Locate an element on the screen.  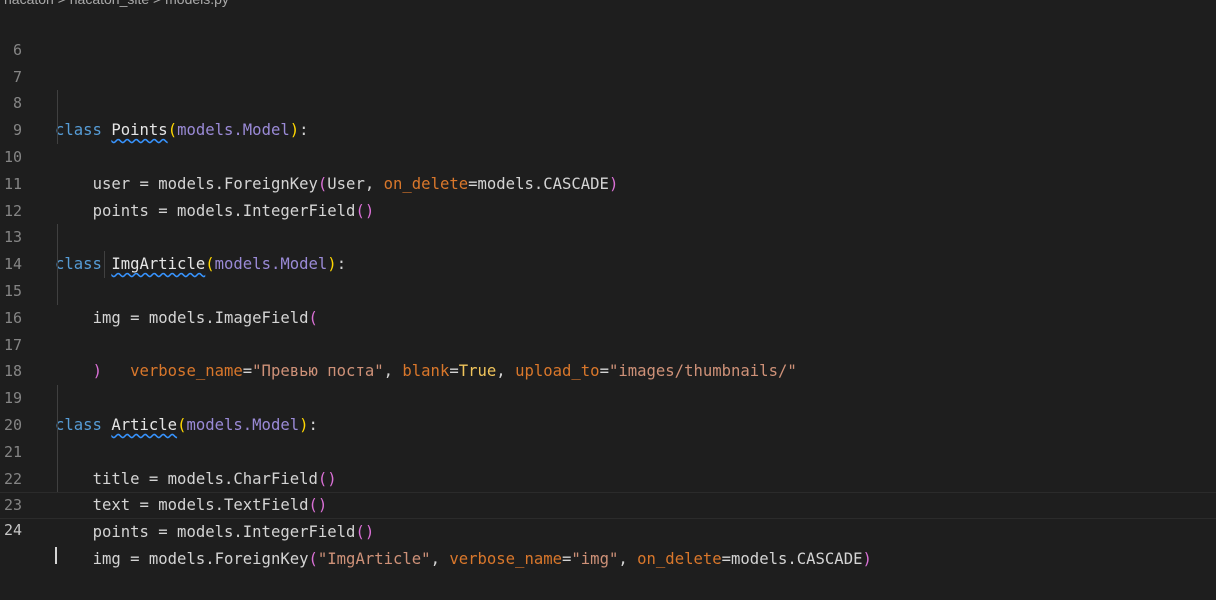
text-cursor is located at coordinates (56, 555).